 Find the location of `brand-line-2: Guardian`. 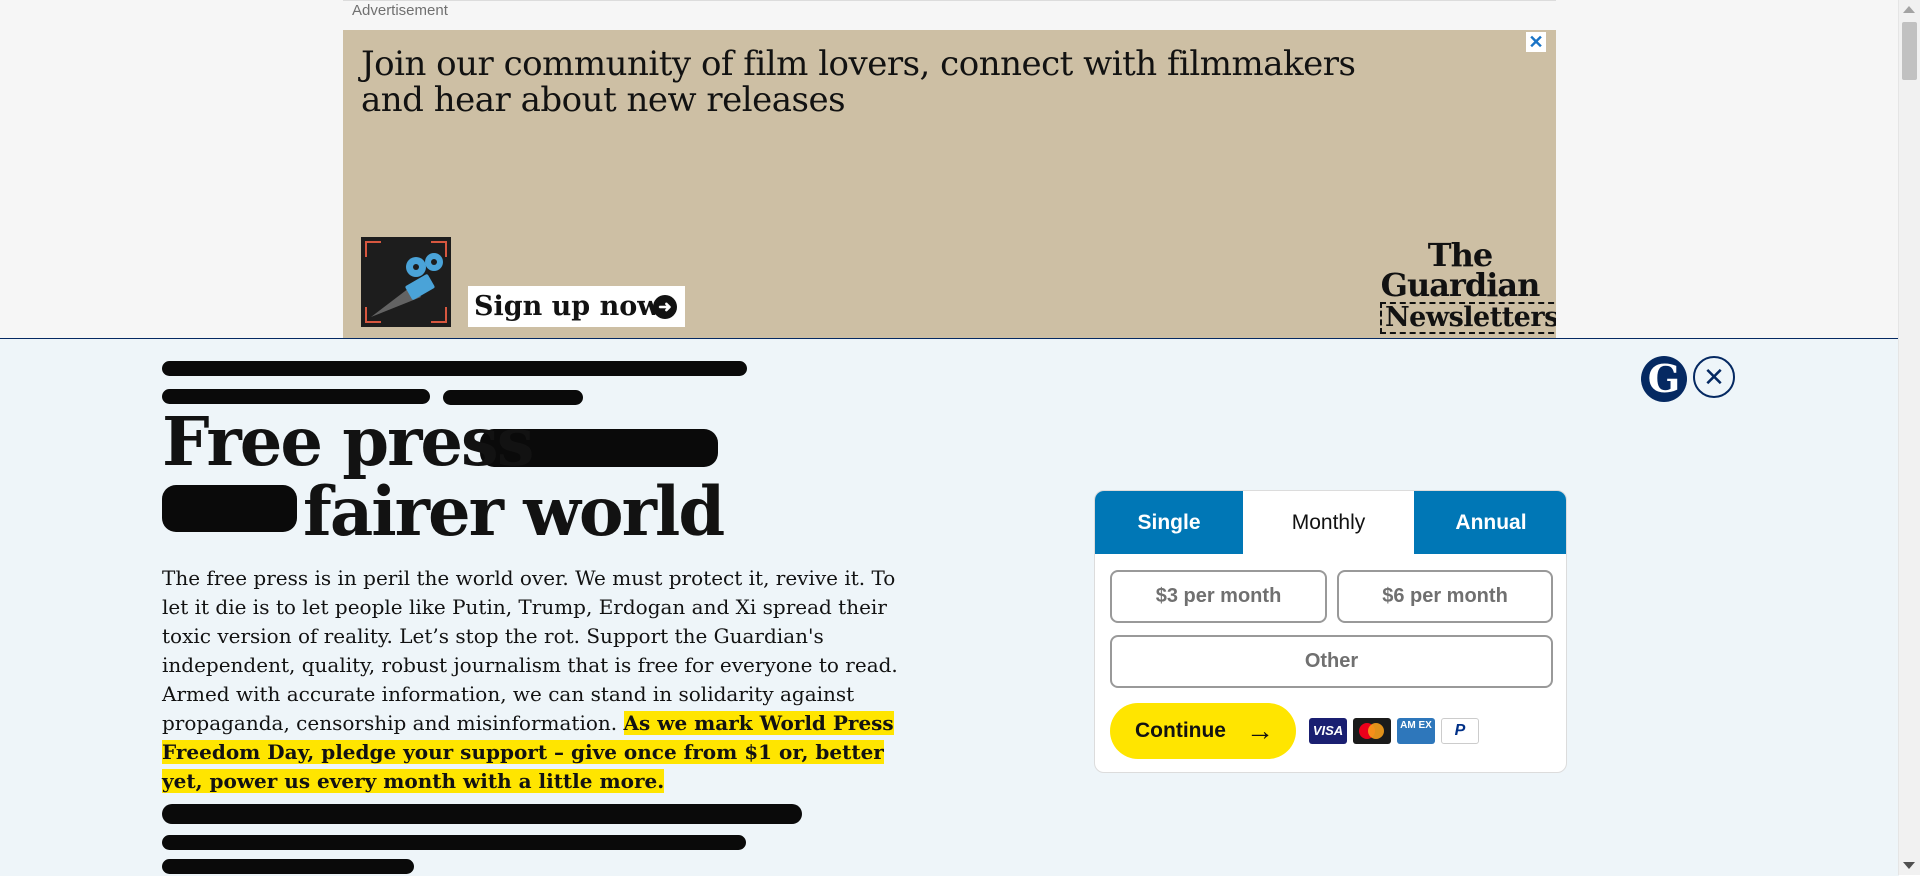

brand-line-2: Guardian is located at coordinates (1460, 285).